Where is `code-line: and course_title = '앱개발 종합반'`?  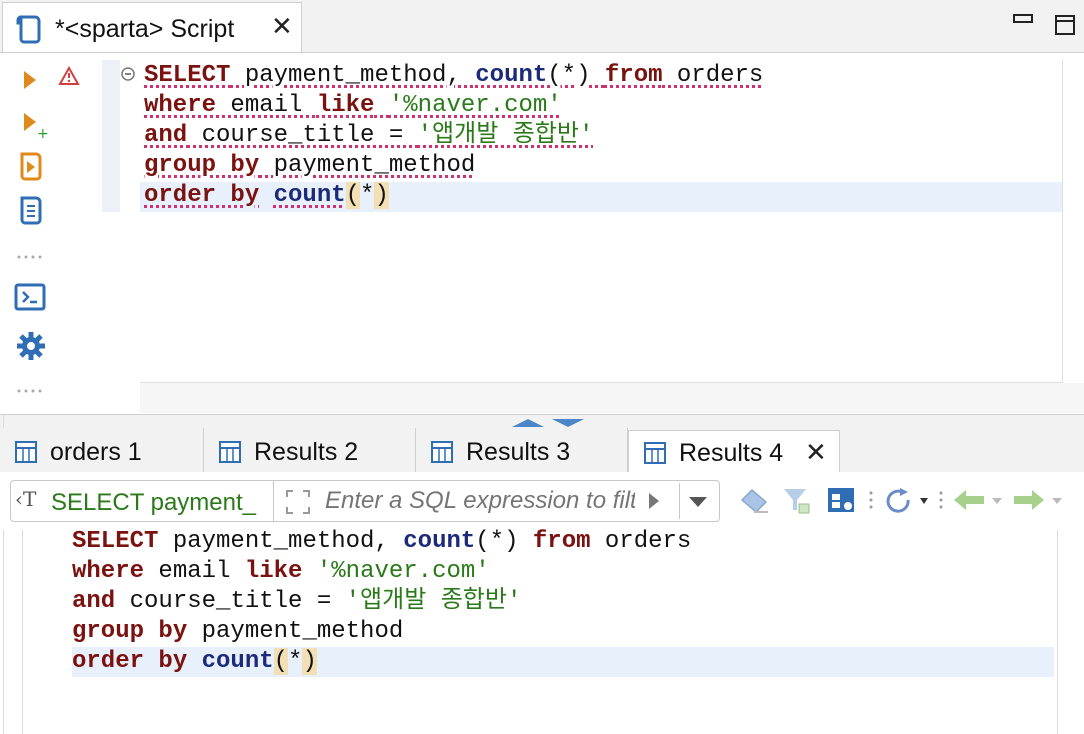 code-line: and course_title = '앱개발 종합반' is located at coordinates (453, 136).